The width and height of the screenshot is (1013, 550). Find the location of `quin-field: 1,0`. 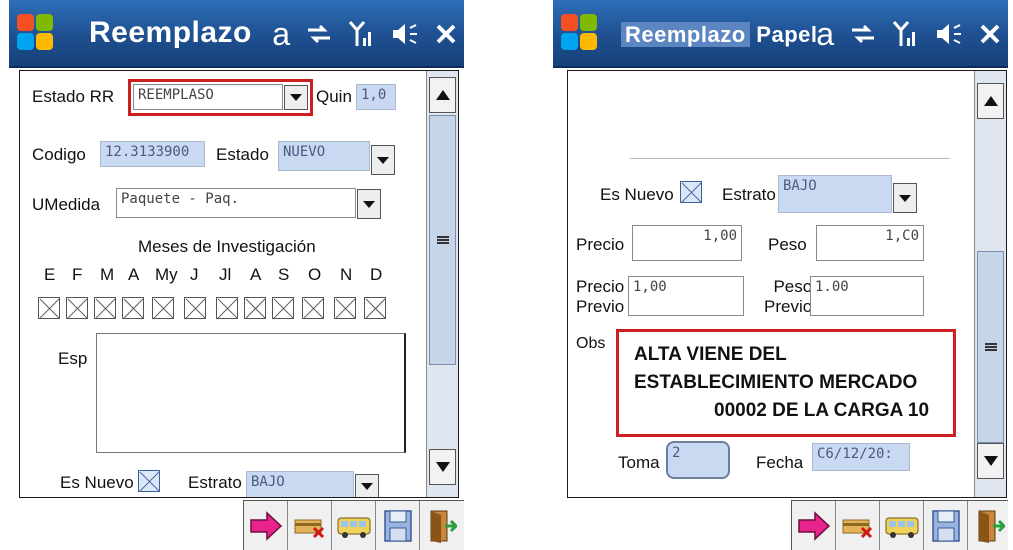

quin-field: 1,0 is located at coordinates (376, 97).